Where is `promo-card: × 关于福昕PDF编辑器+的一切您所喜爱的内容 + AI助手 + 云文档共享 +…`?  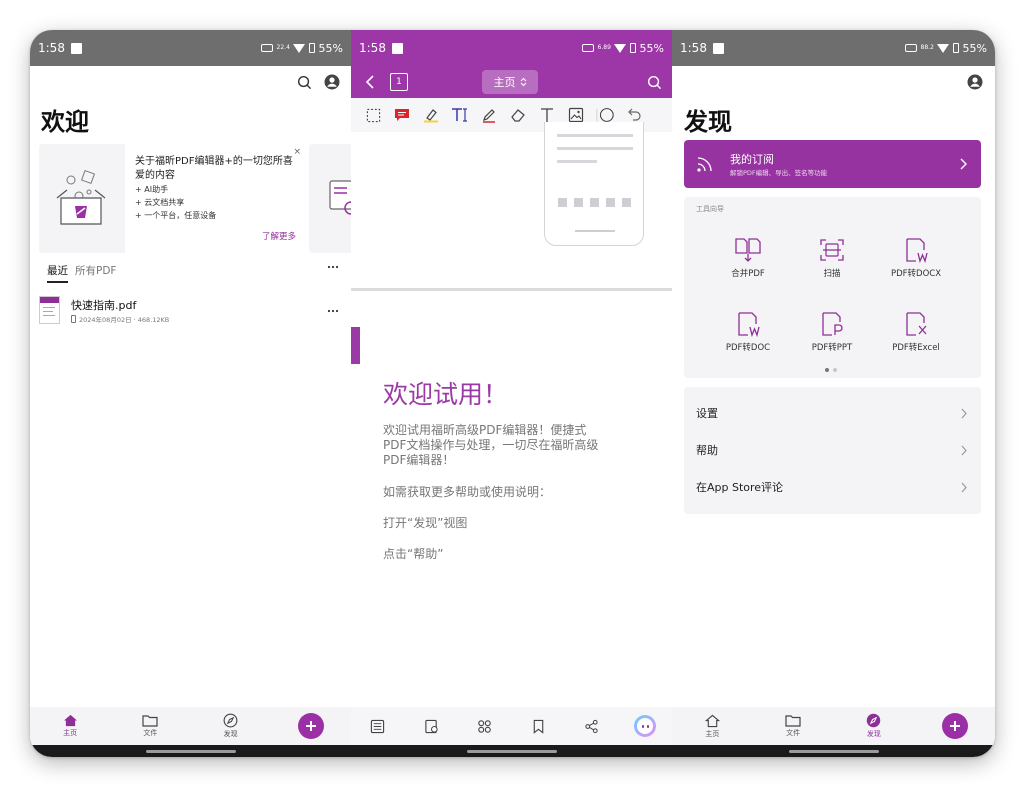 promo-card: × 关于福昕PDF编辑器+的一切您所喜爱的内容 + AI助手 + 云文档共享 +… is located at coordinates (173, 198).